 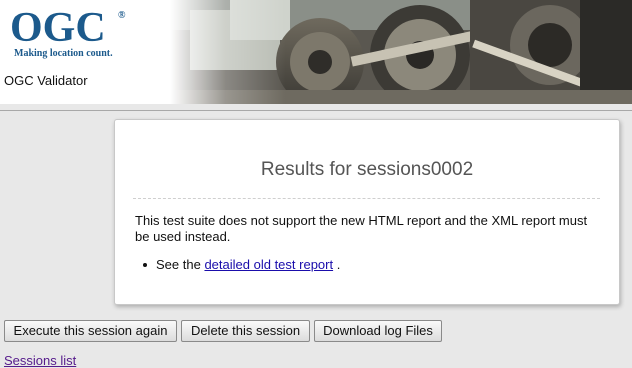 I want to click on logo-text: OGC, so click(x=58, y=28).